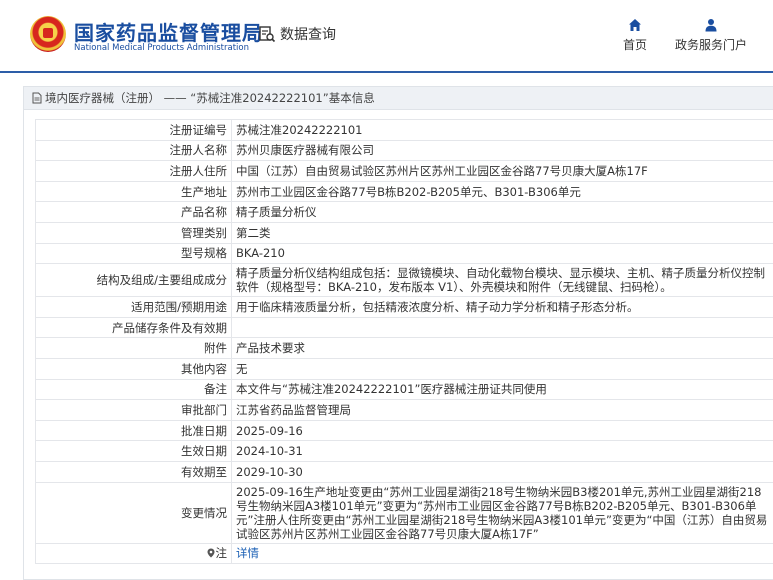 Image resolution: width=773 pixels, height=580 pixels. I want to click on field-label: 生效日期, so click(133, 451).